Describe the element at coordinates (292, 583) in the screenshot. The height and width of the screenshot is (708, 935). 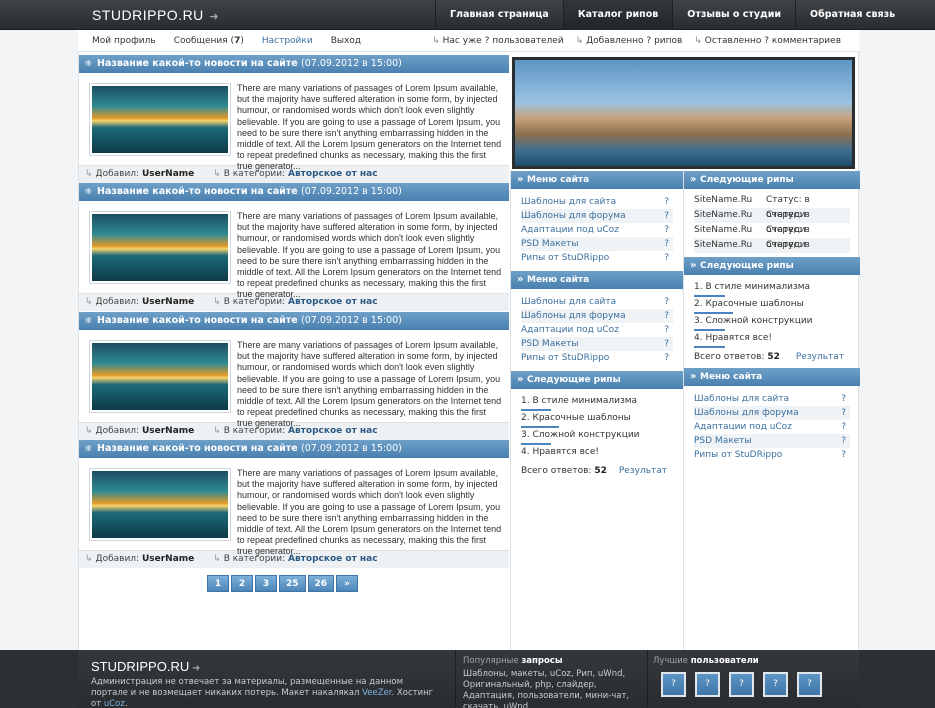
I see `page-button: 25` at that location.